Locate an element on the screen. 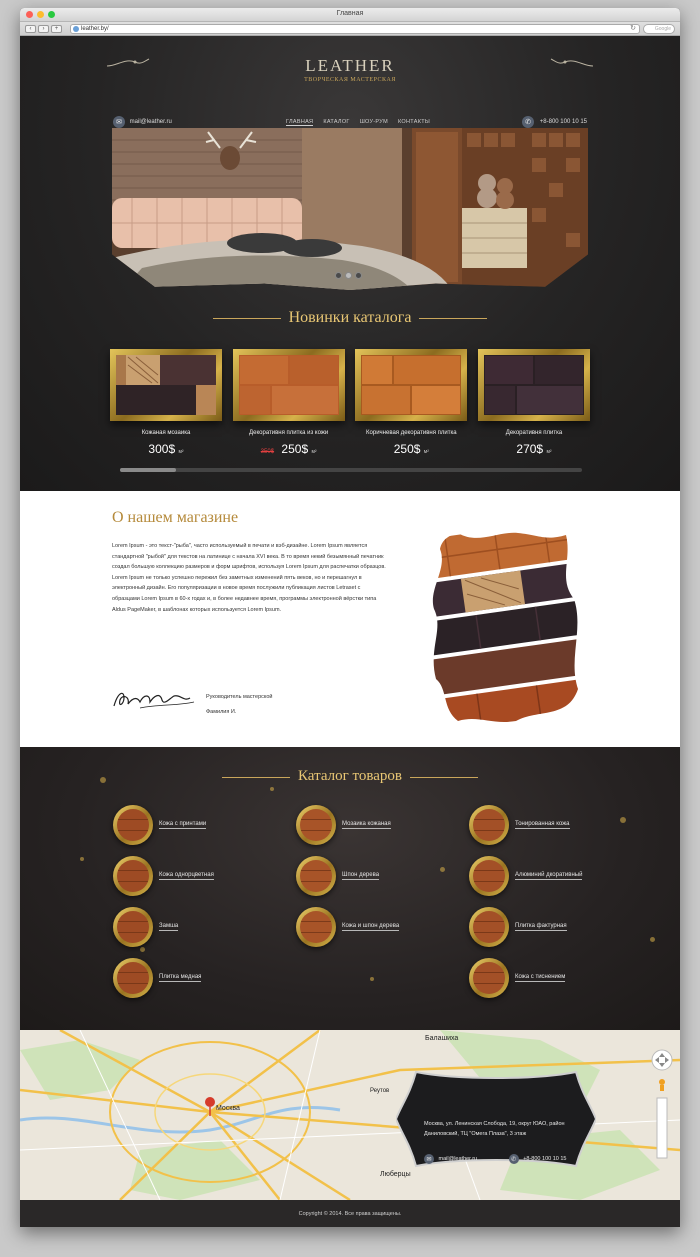  reload-icon: ↻ is located at coordinates (633, 29).